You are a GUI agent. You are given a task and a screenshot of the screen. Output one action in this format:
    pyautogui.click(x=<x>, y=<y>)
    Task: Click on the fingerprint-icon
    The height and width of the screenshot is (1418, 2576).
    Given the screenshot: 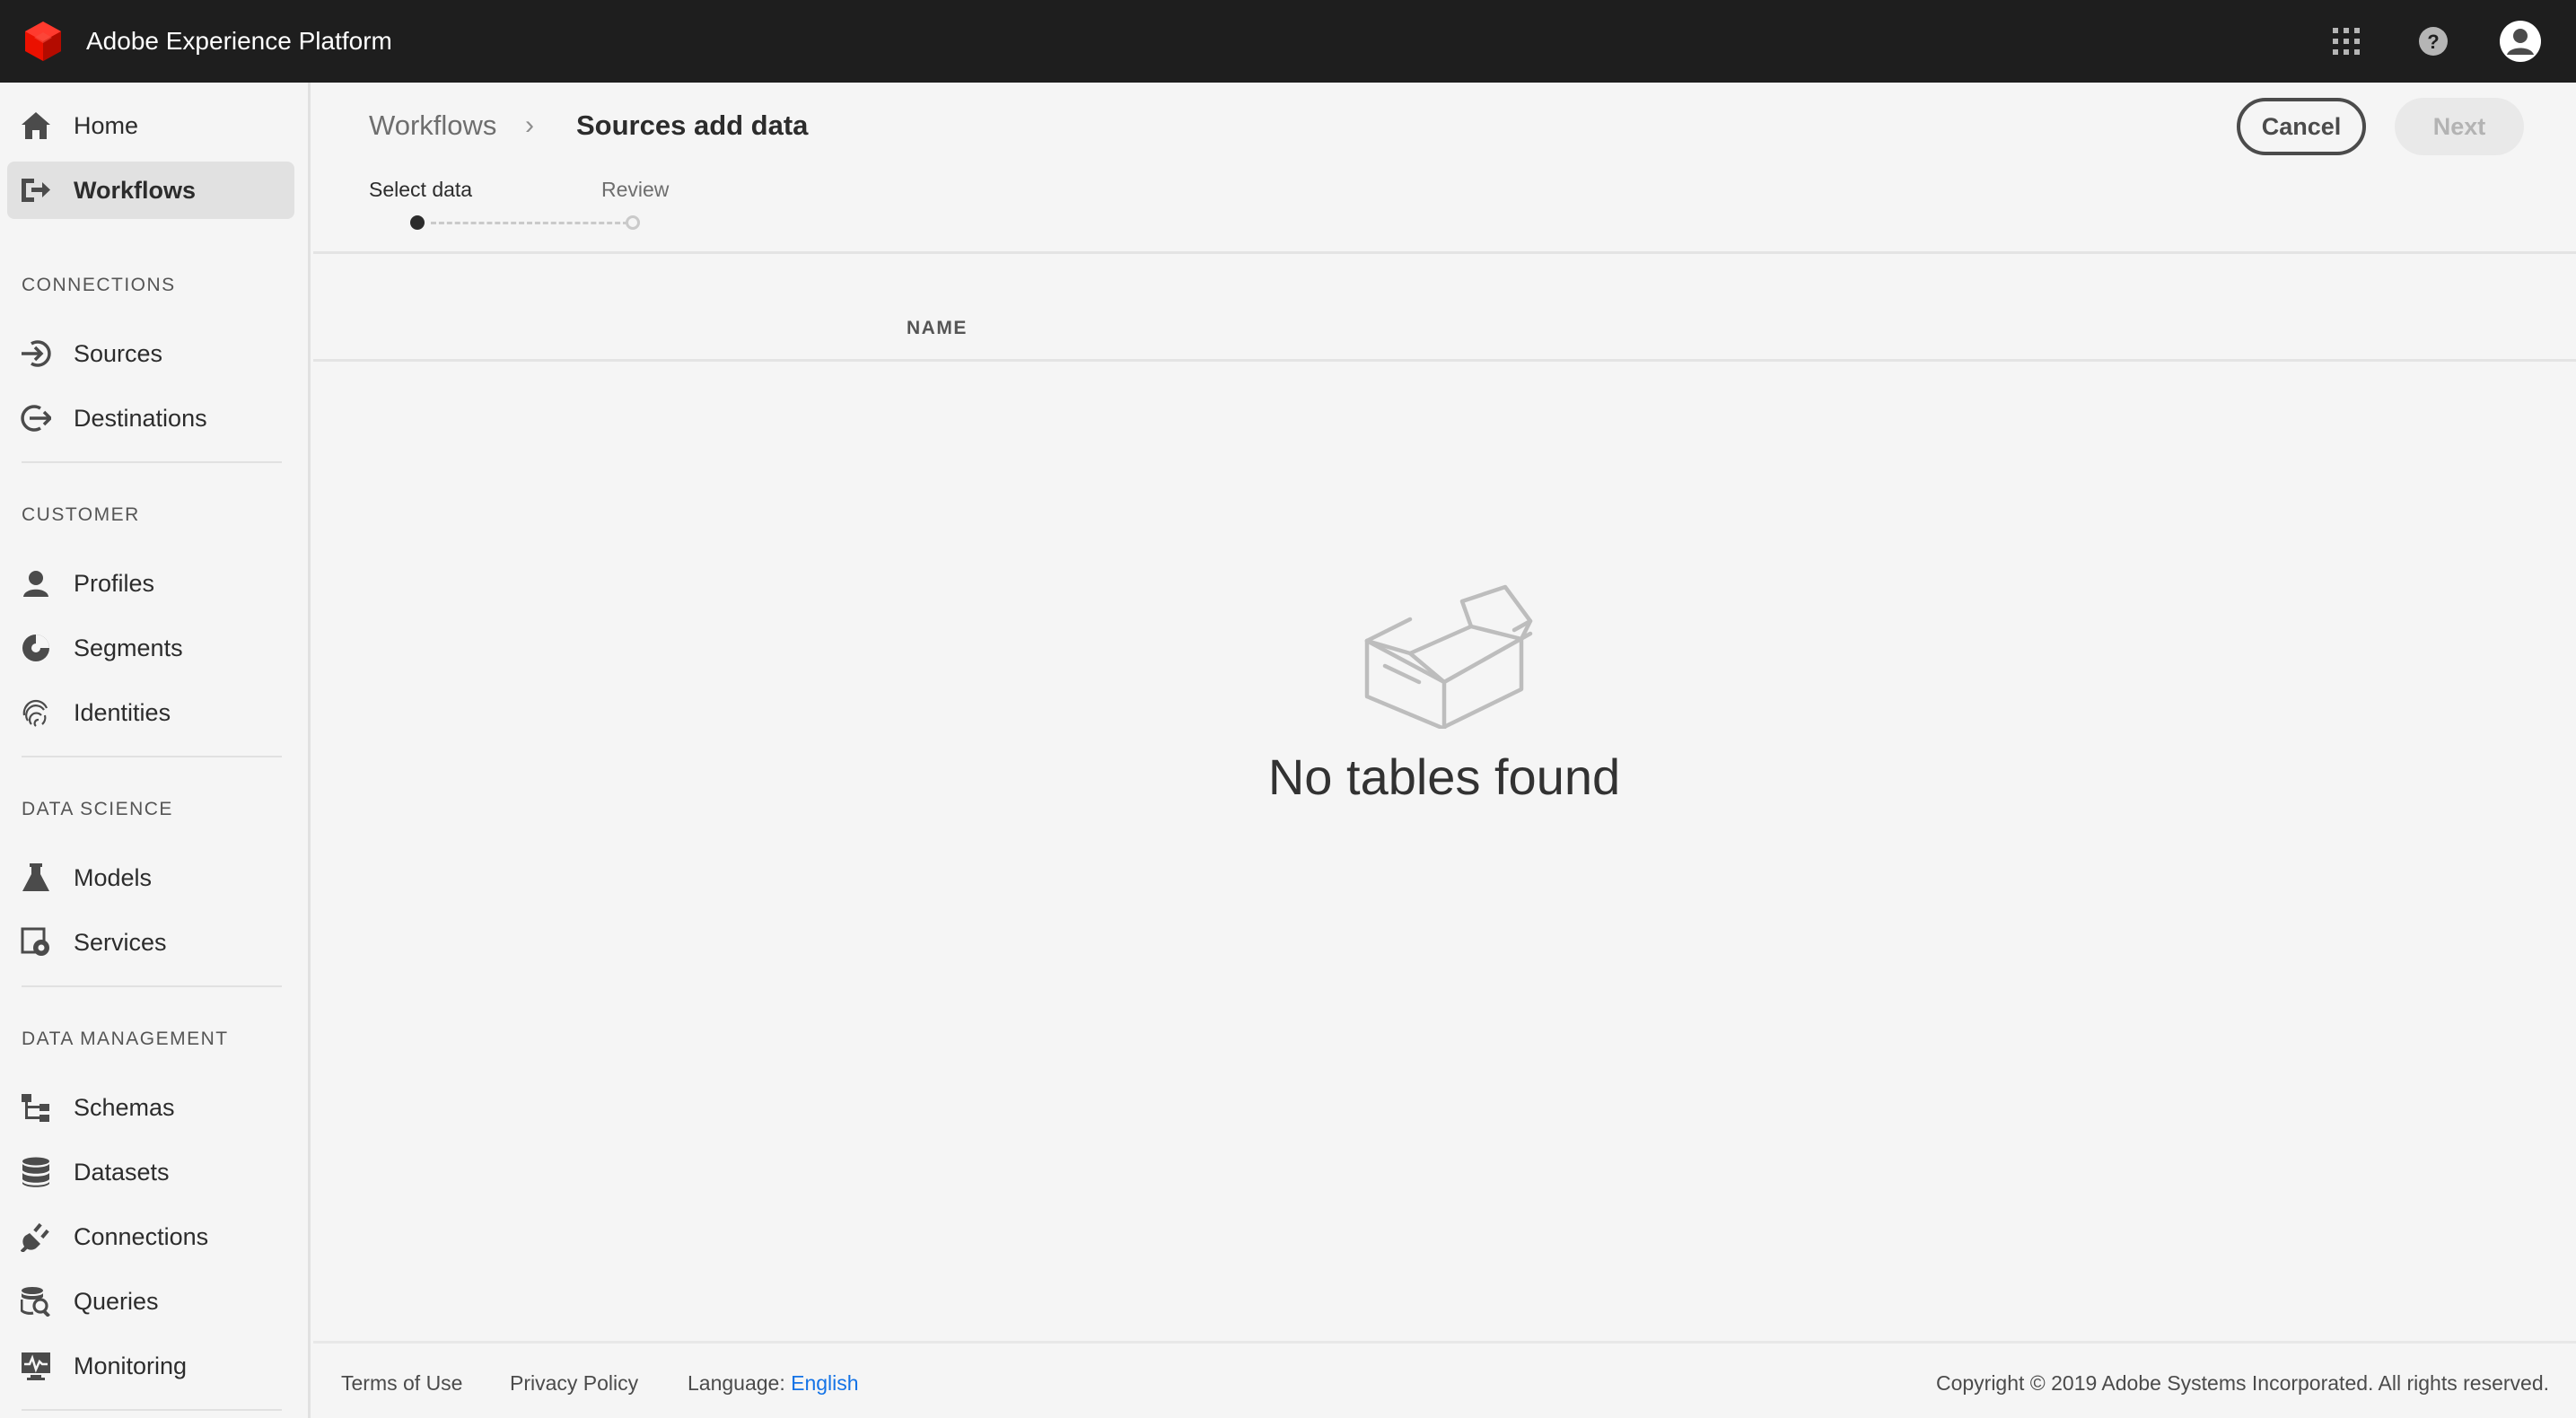 What is the action you would take?
    pyautogui.click(x=36, y=712)
    